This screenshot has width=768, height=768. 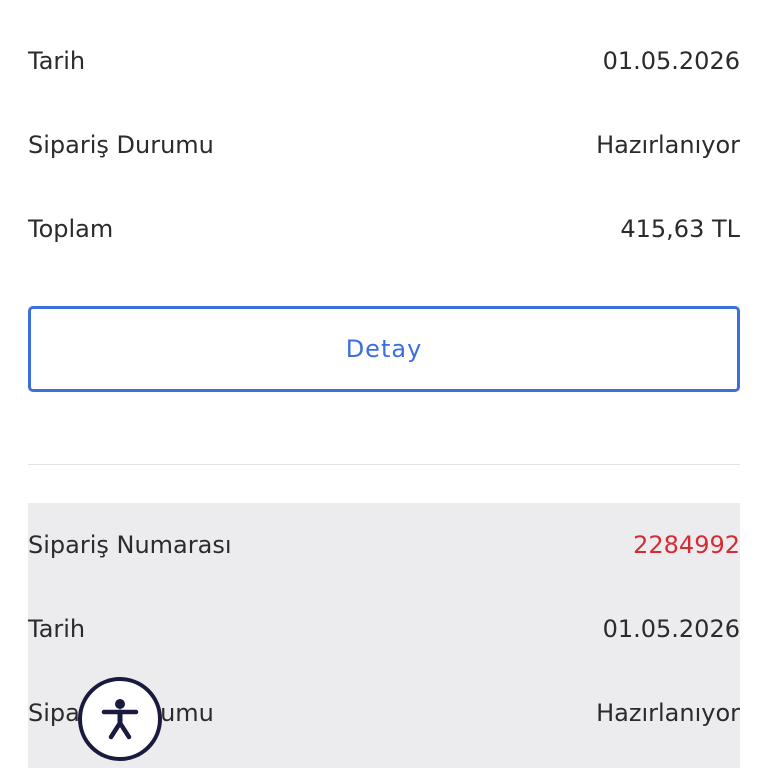 I want to click on order-status-row: Sipariş Durumu Hazırlanıyor, so click(x=384, y=145).